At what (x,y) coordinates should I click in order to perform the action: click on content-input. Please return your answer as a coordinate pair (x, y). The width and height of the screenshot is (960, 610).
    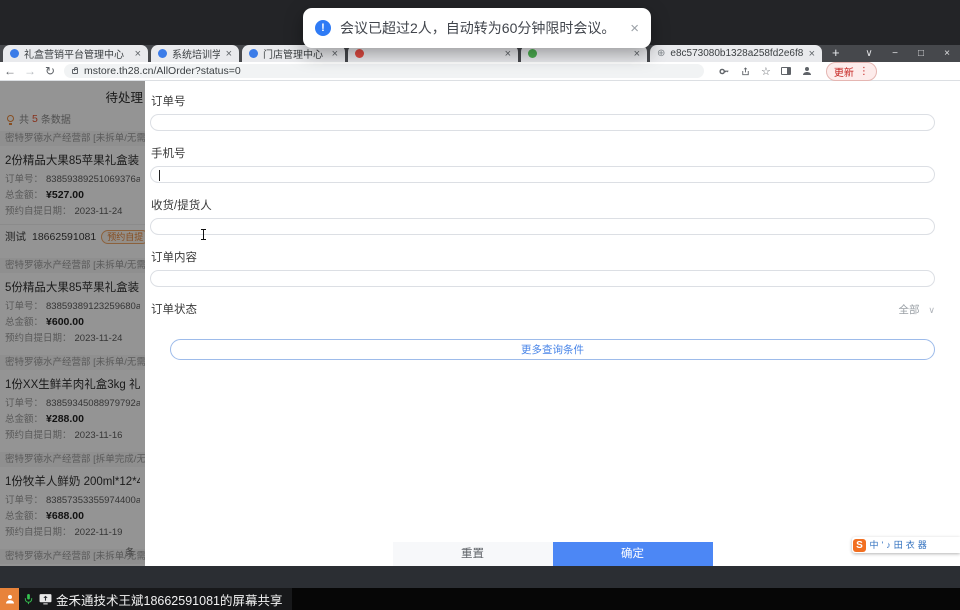
    Looking at the image, I should click on (542, 278).